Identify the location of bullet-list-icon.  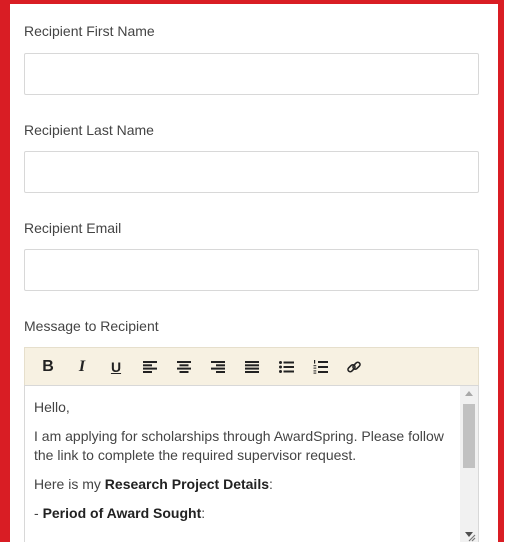
(286, 366).